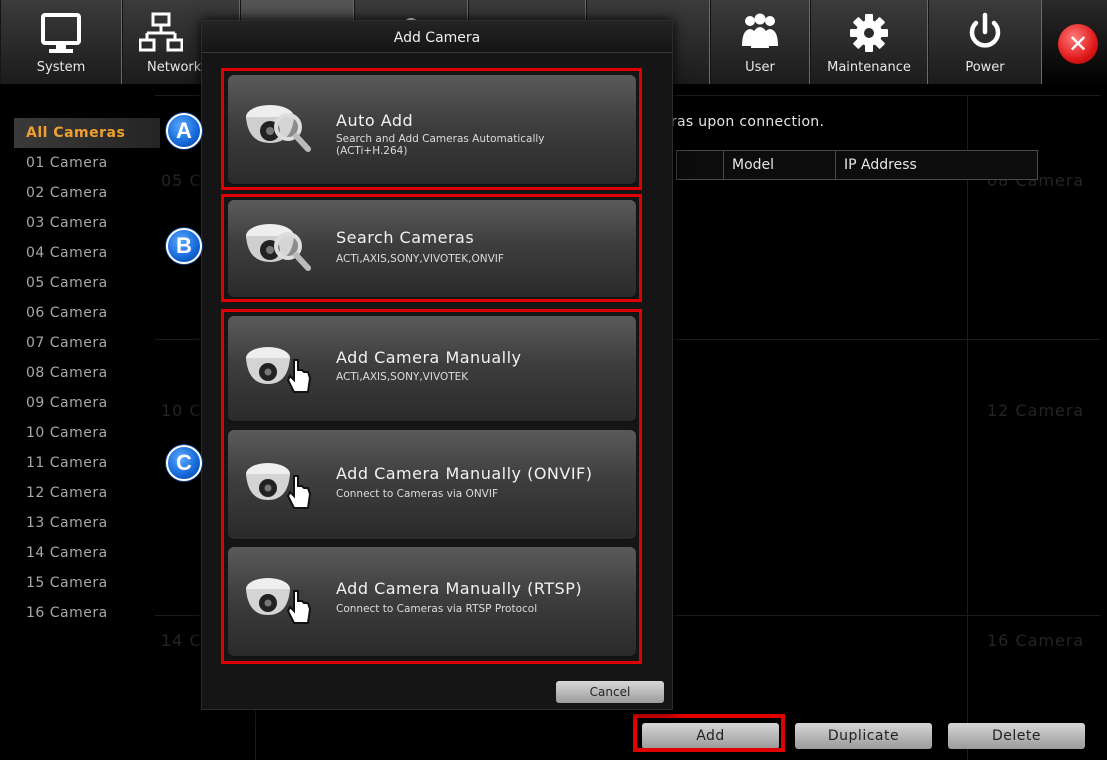  I want to click on camera-list-item: 16 Camera, so click(87, 613).